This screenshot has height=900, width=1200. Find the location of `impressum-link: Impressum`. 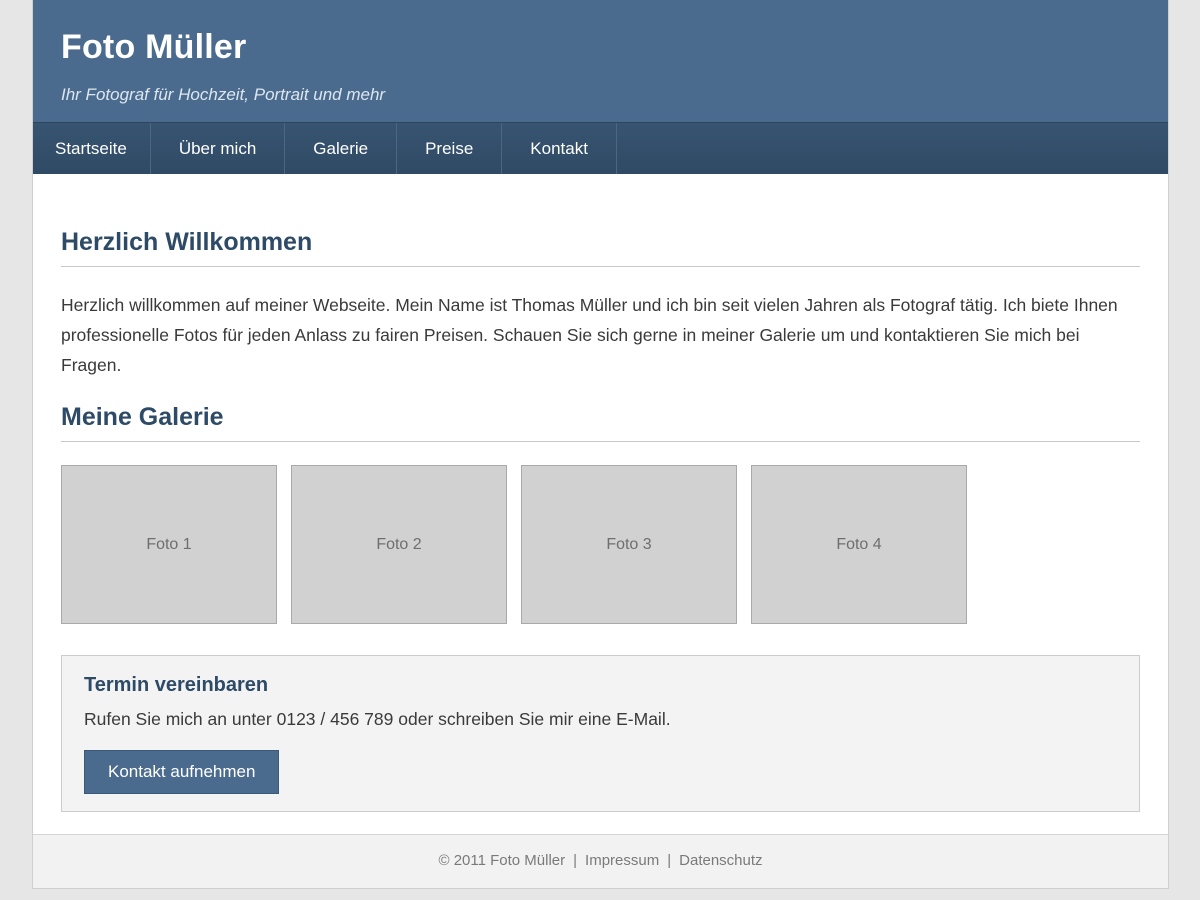

impressum-link: Impressum is located at coordinates (622, 860).